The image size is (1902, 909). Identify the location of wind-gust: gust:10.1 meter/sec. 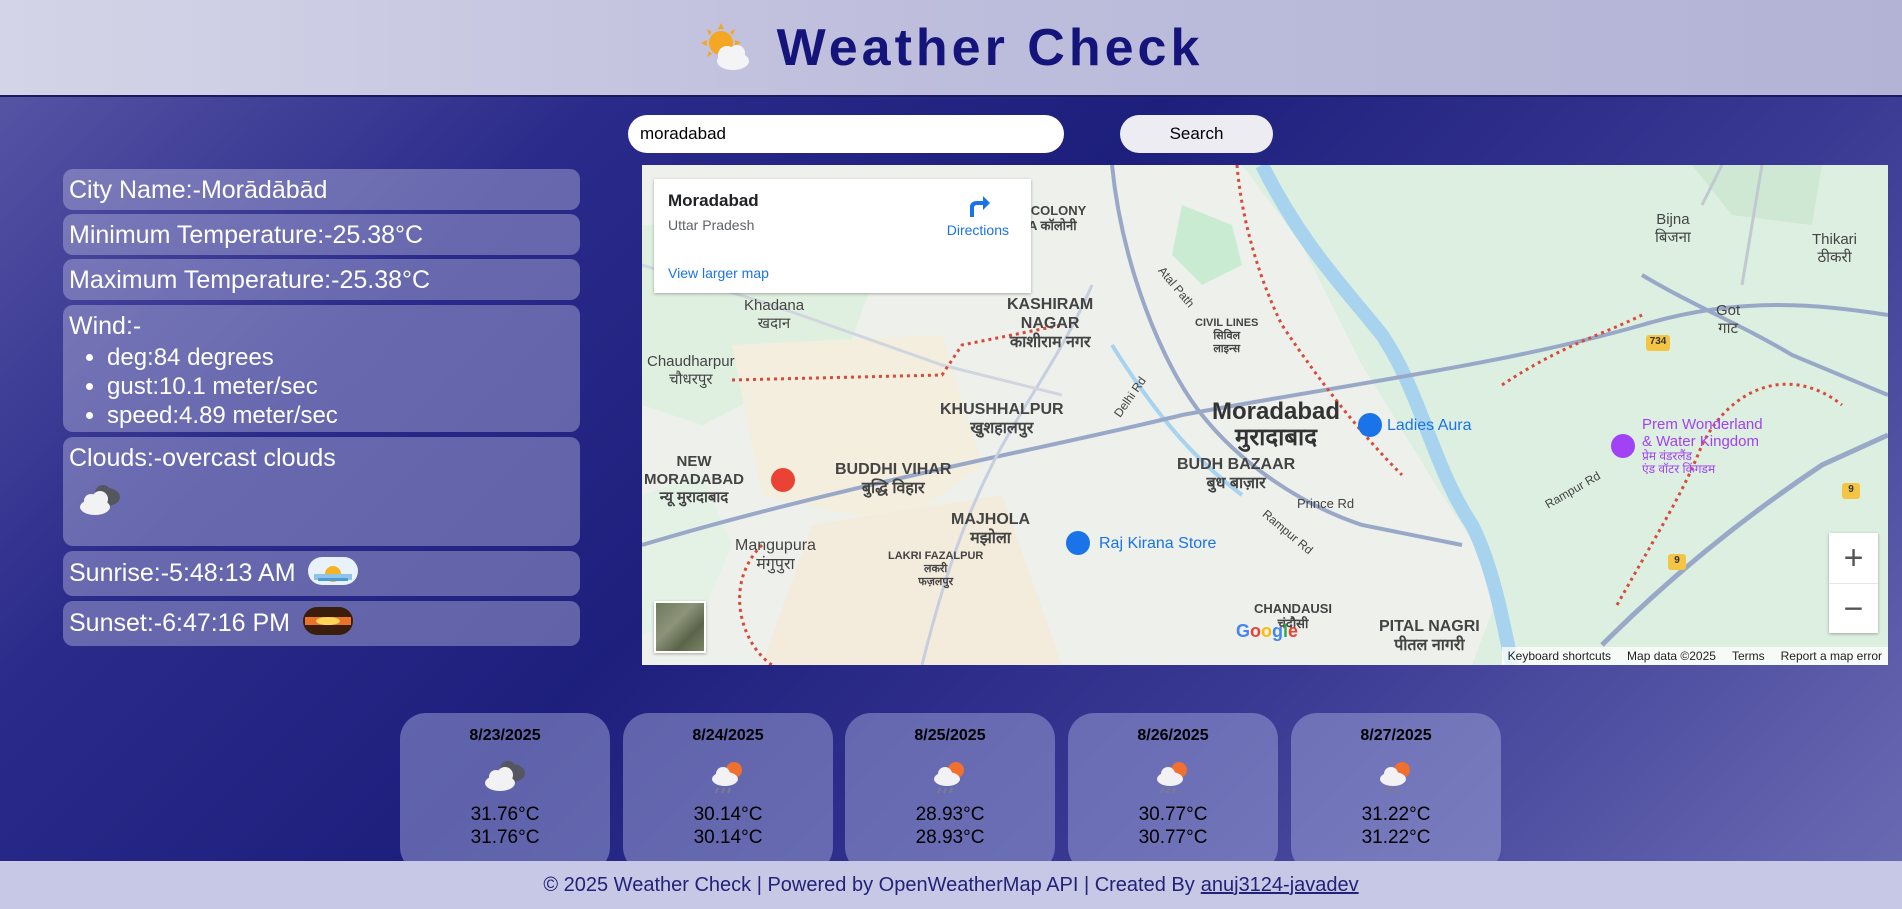
(340, 386).